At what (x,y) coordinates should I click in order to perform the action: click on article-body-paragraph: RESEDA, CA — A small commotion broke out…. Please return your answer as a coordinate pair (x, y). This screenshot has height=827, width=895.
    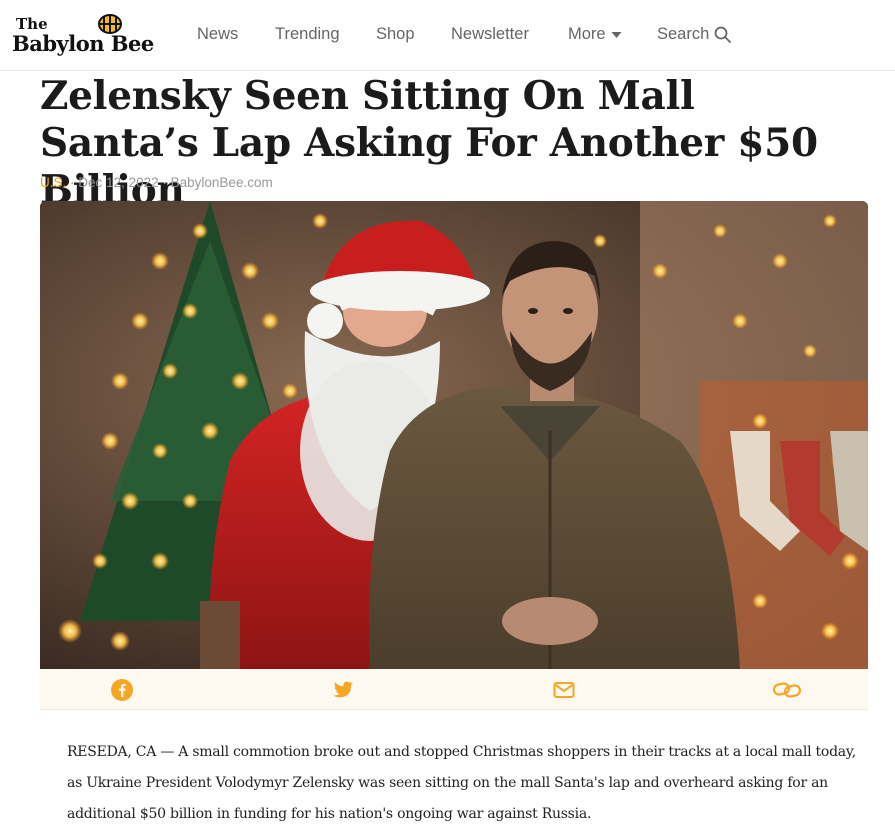
    Looking at the image, I should click on (461, 783).